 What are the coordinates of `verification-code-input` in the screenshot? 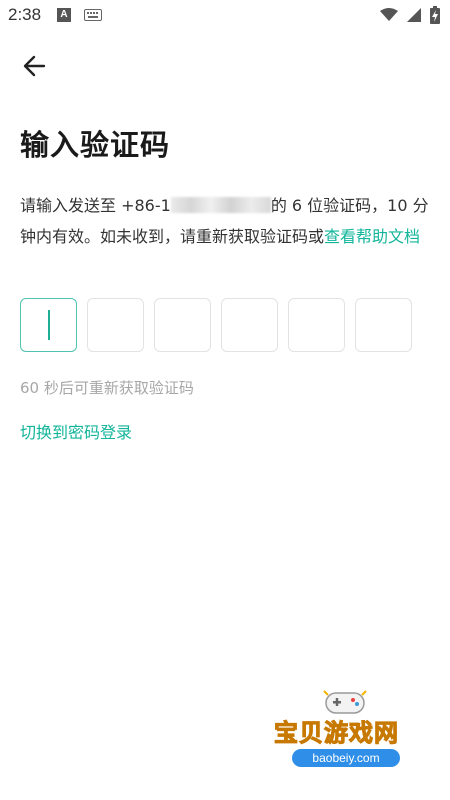 It's located at (216, 325).